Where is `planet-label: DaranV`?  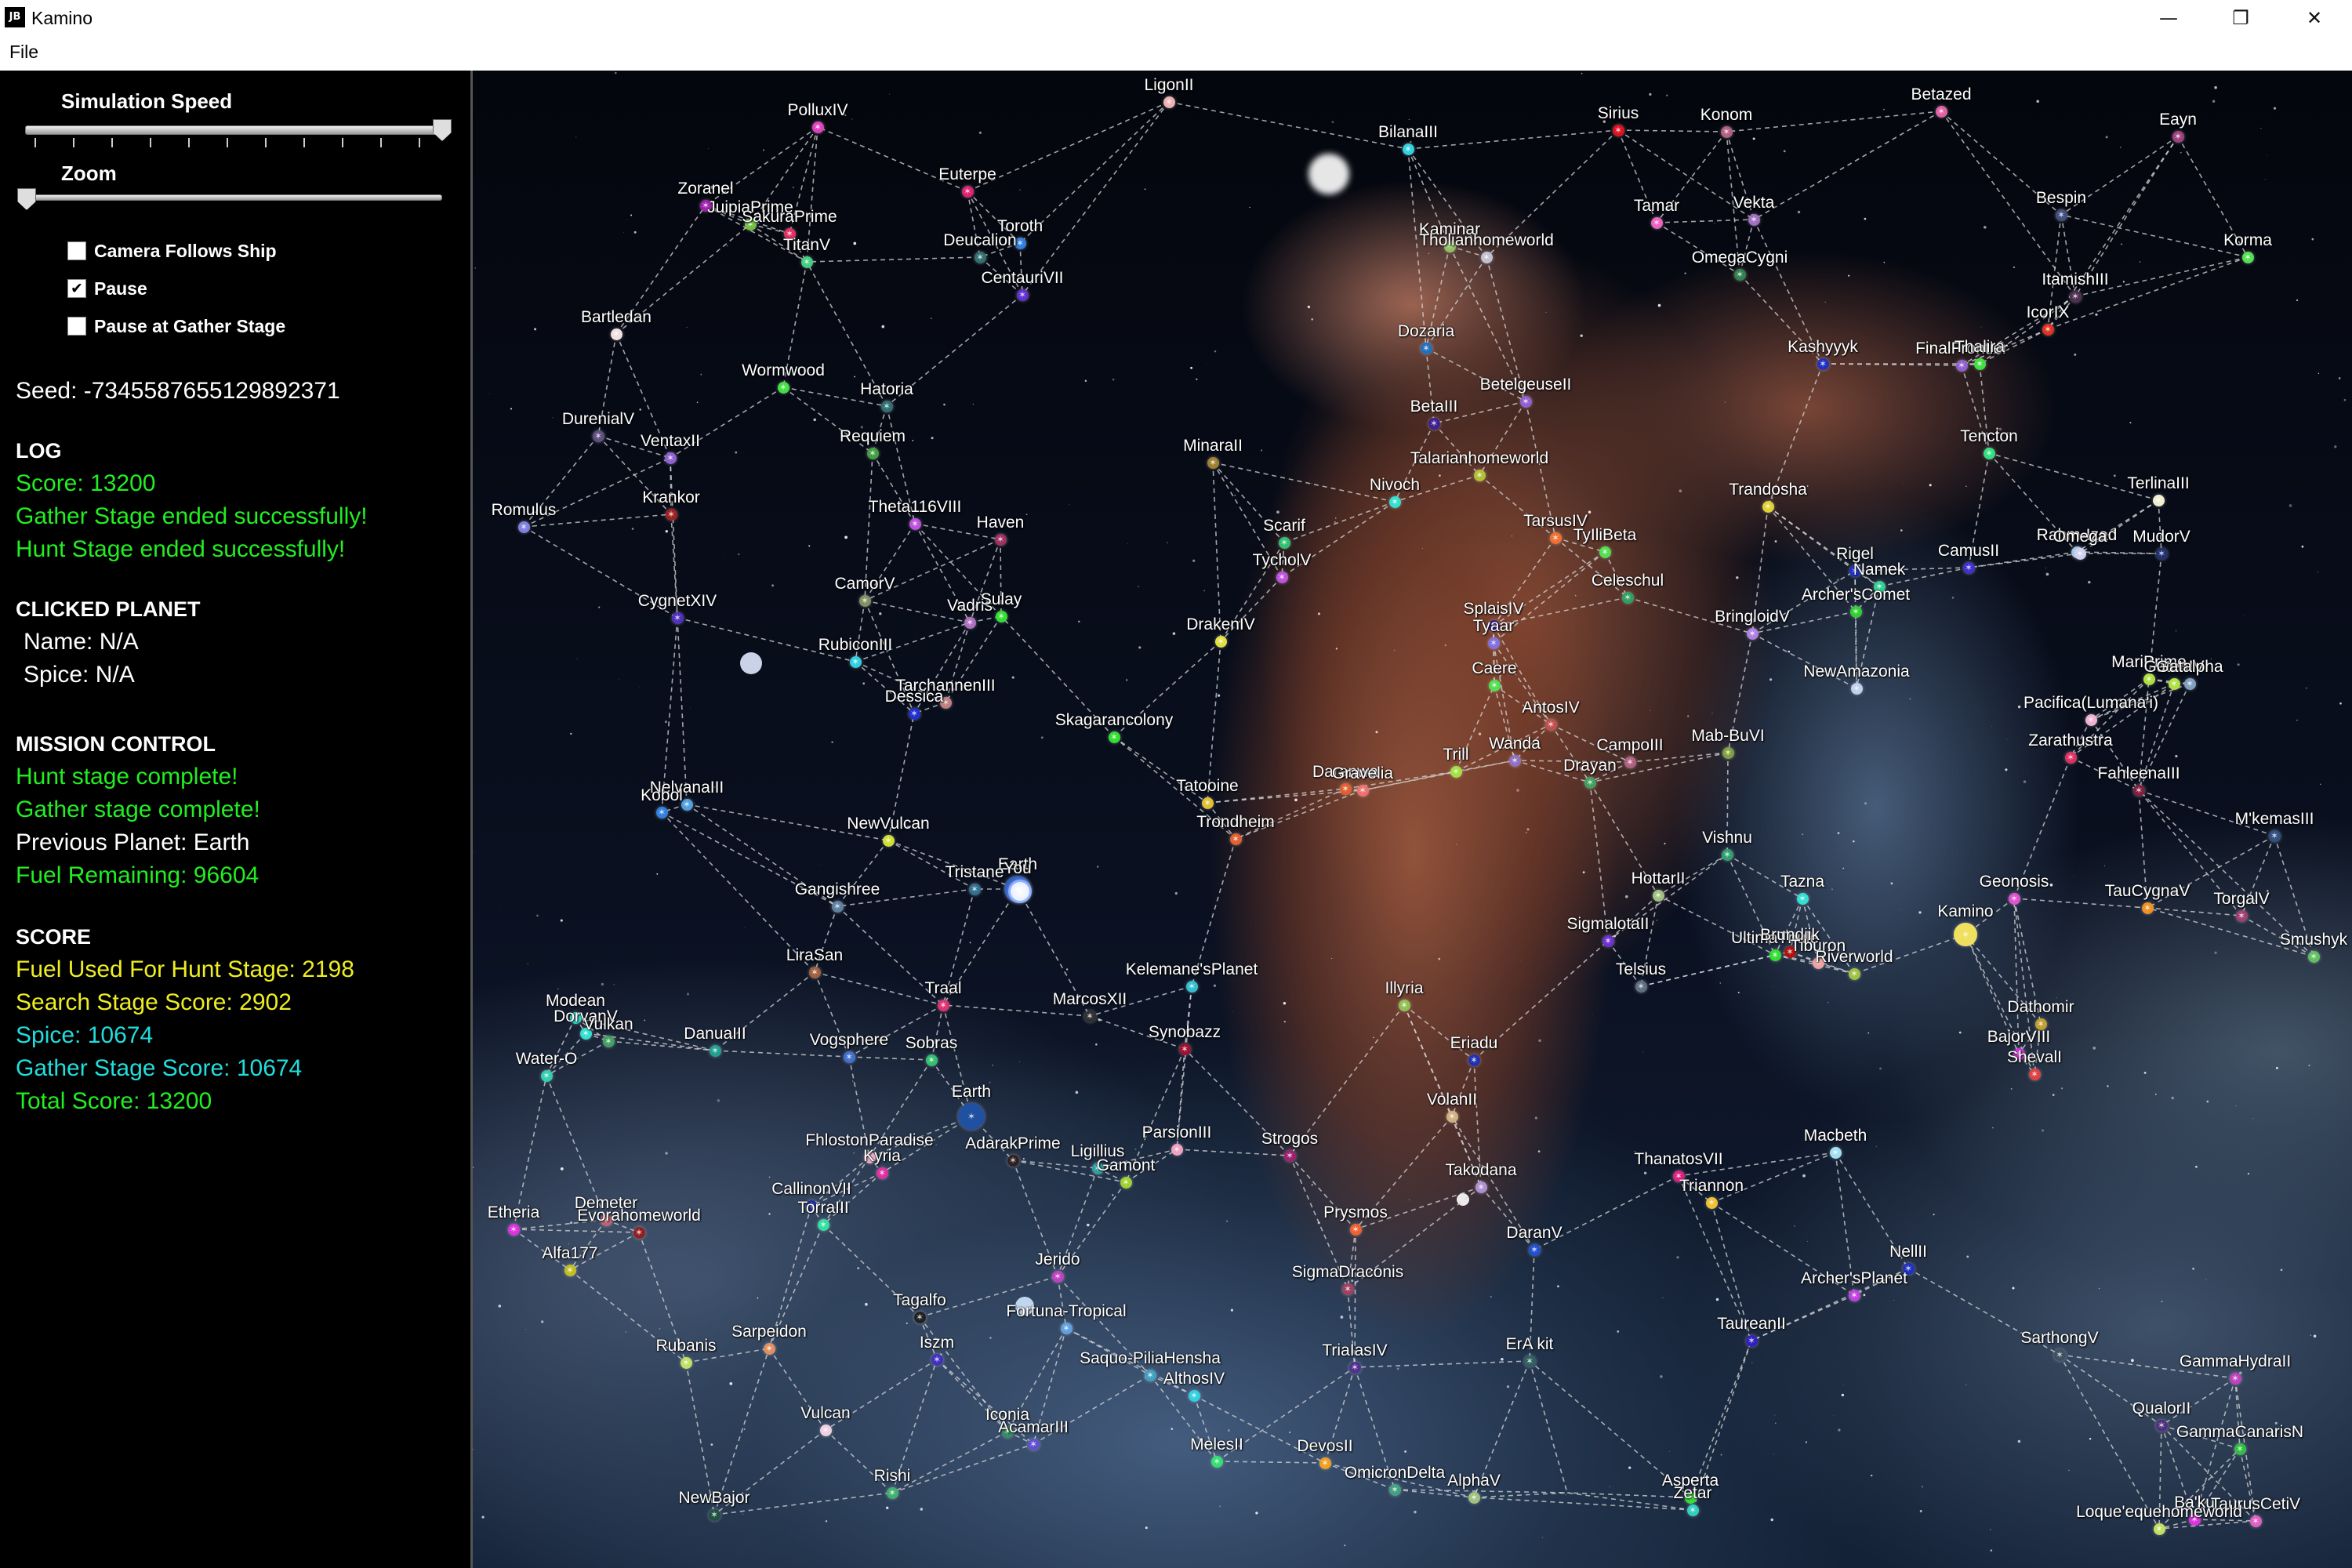
planet-label: DaranV is located at coordinates (1534, 1232).